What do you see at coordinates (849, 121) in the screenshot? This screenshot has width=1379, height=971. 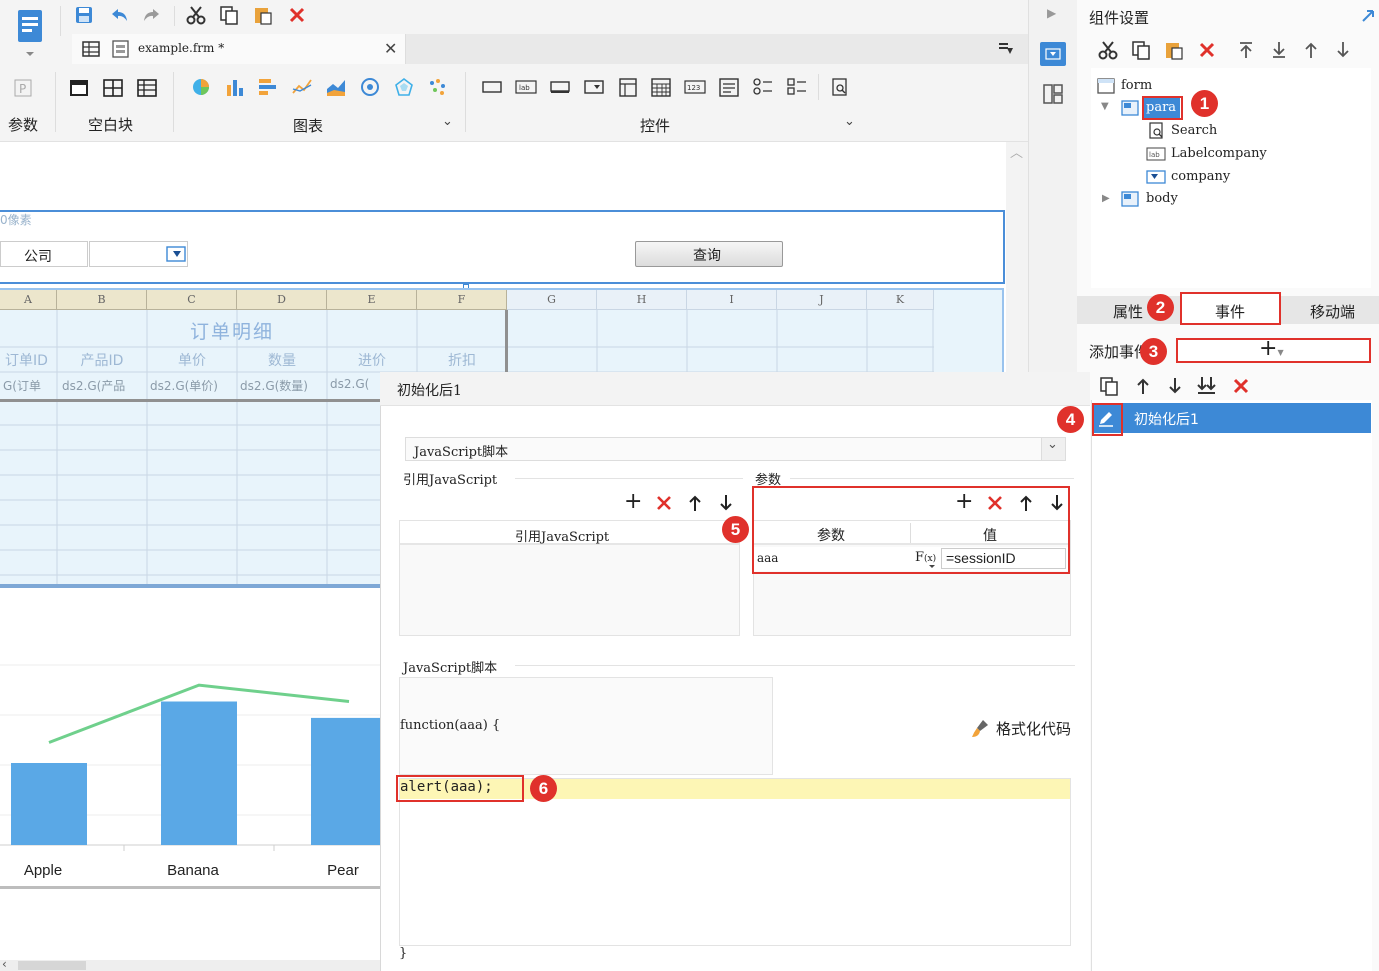 I see `widget-expand-icon: ⌄` at bounding box center [849, 121].